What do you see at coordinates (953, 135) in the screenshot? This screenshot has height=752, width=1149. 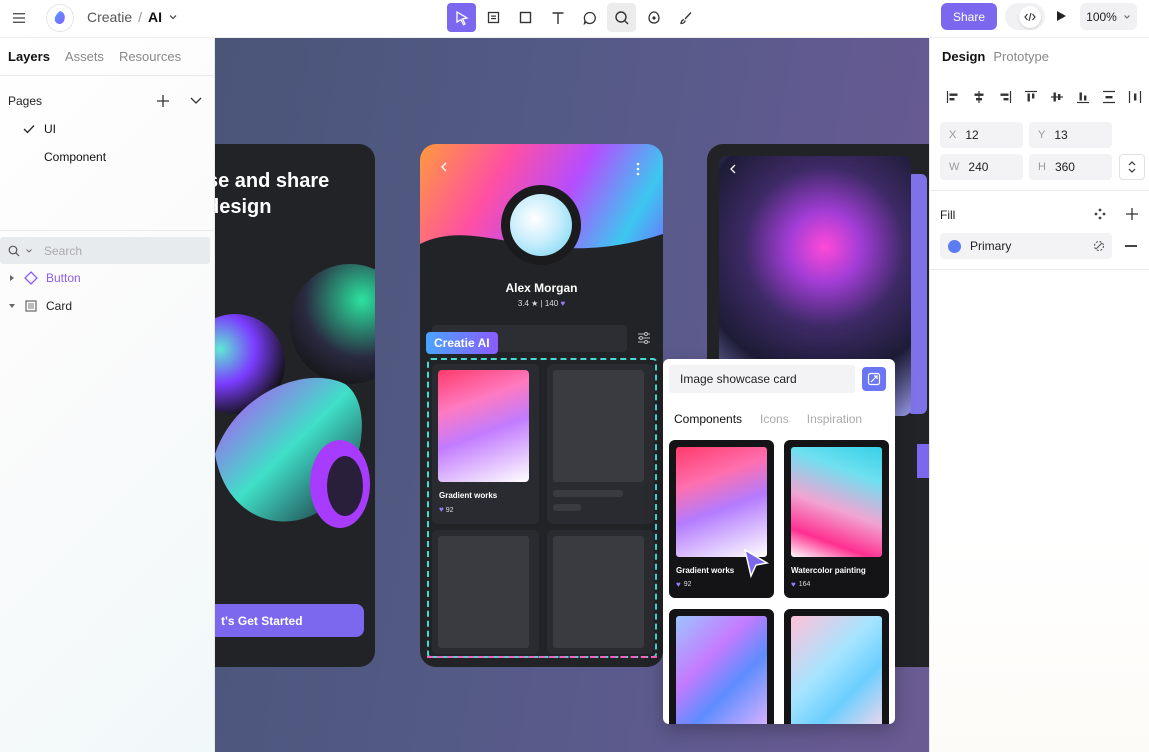 I see `x-label: X` at bounding box center [953, 135].